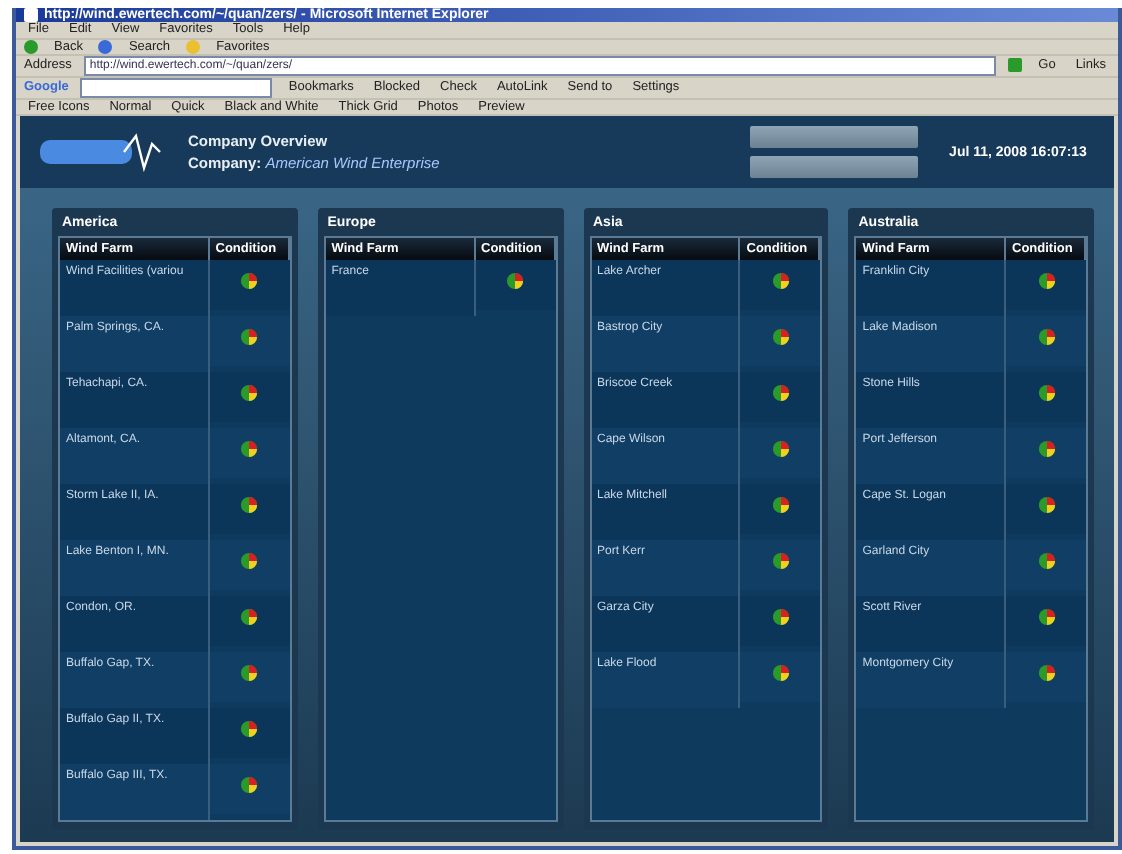 This screenshot has height=854, width=1122. Describe the element at coordinates (1015, 65) in the screenshot. I see `go-icon` at that location.